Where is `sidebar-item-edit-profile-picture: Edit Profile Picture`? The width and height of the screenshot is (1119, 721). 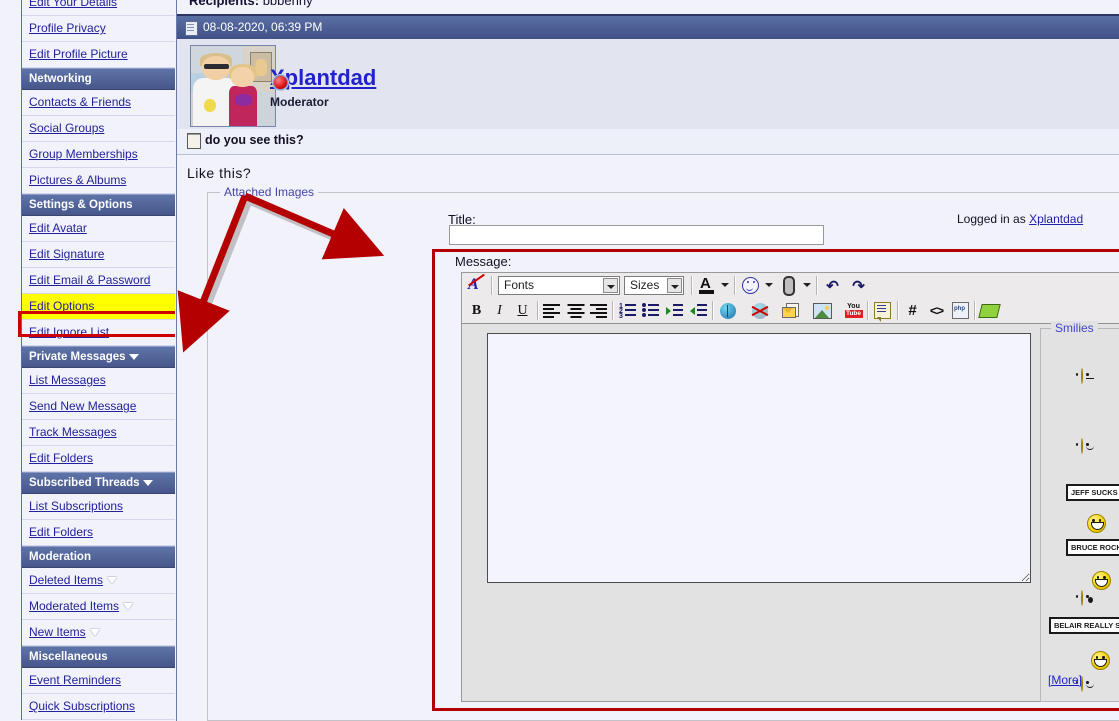
sidebar-item-edit-profile-picture: Edit Profile Picture is located at coordinates (98, 55).